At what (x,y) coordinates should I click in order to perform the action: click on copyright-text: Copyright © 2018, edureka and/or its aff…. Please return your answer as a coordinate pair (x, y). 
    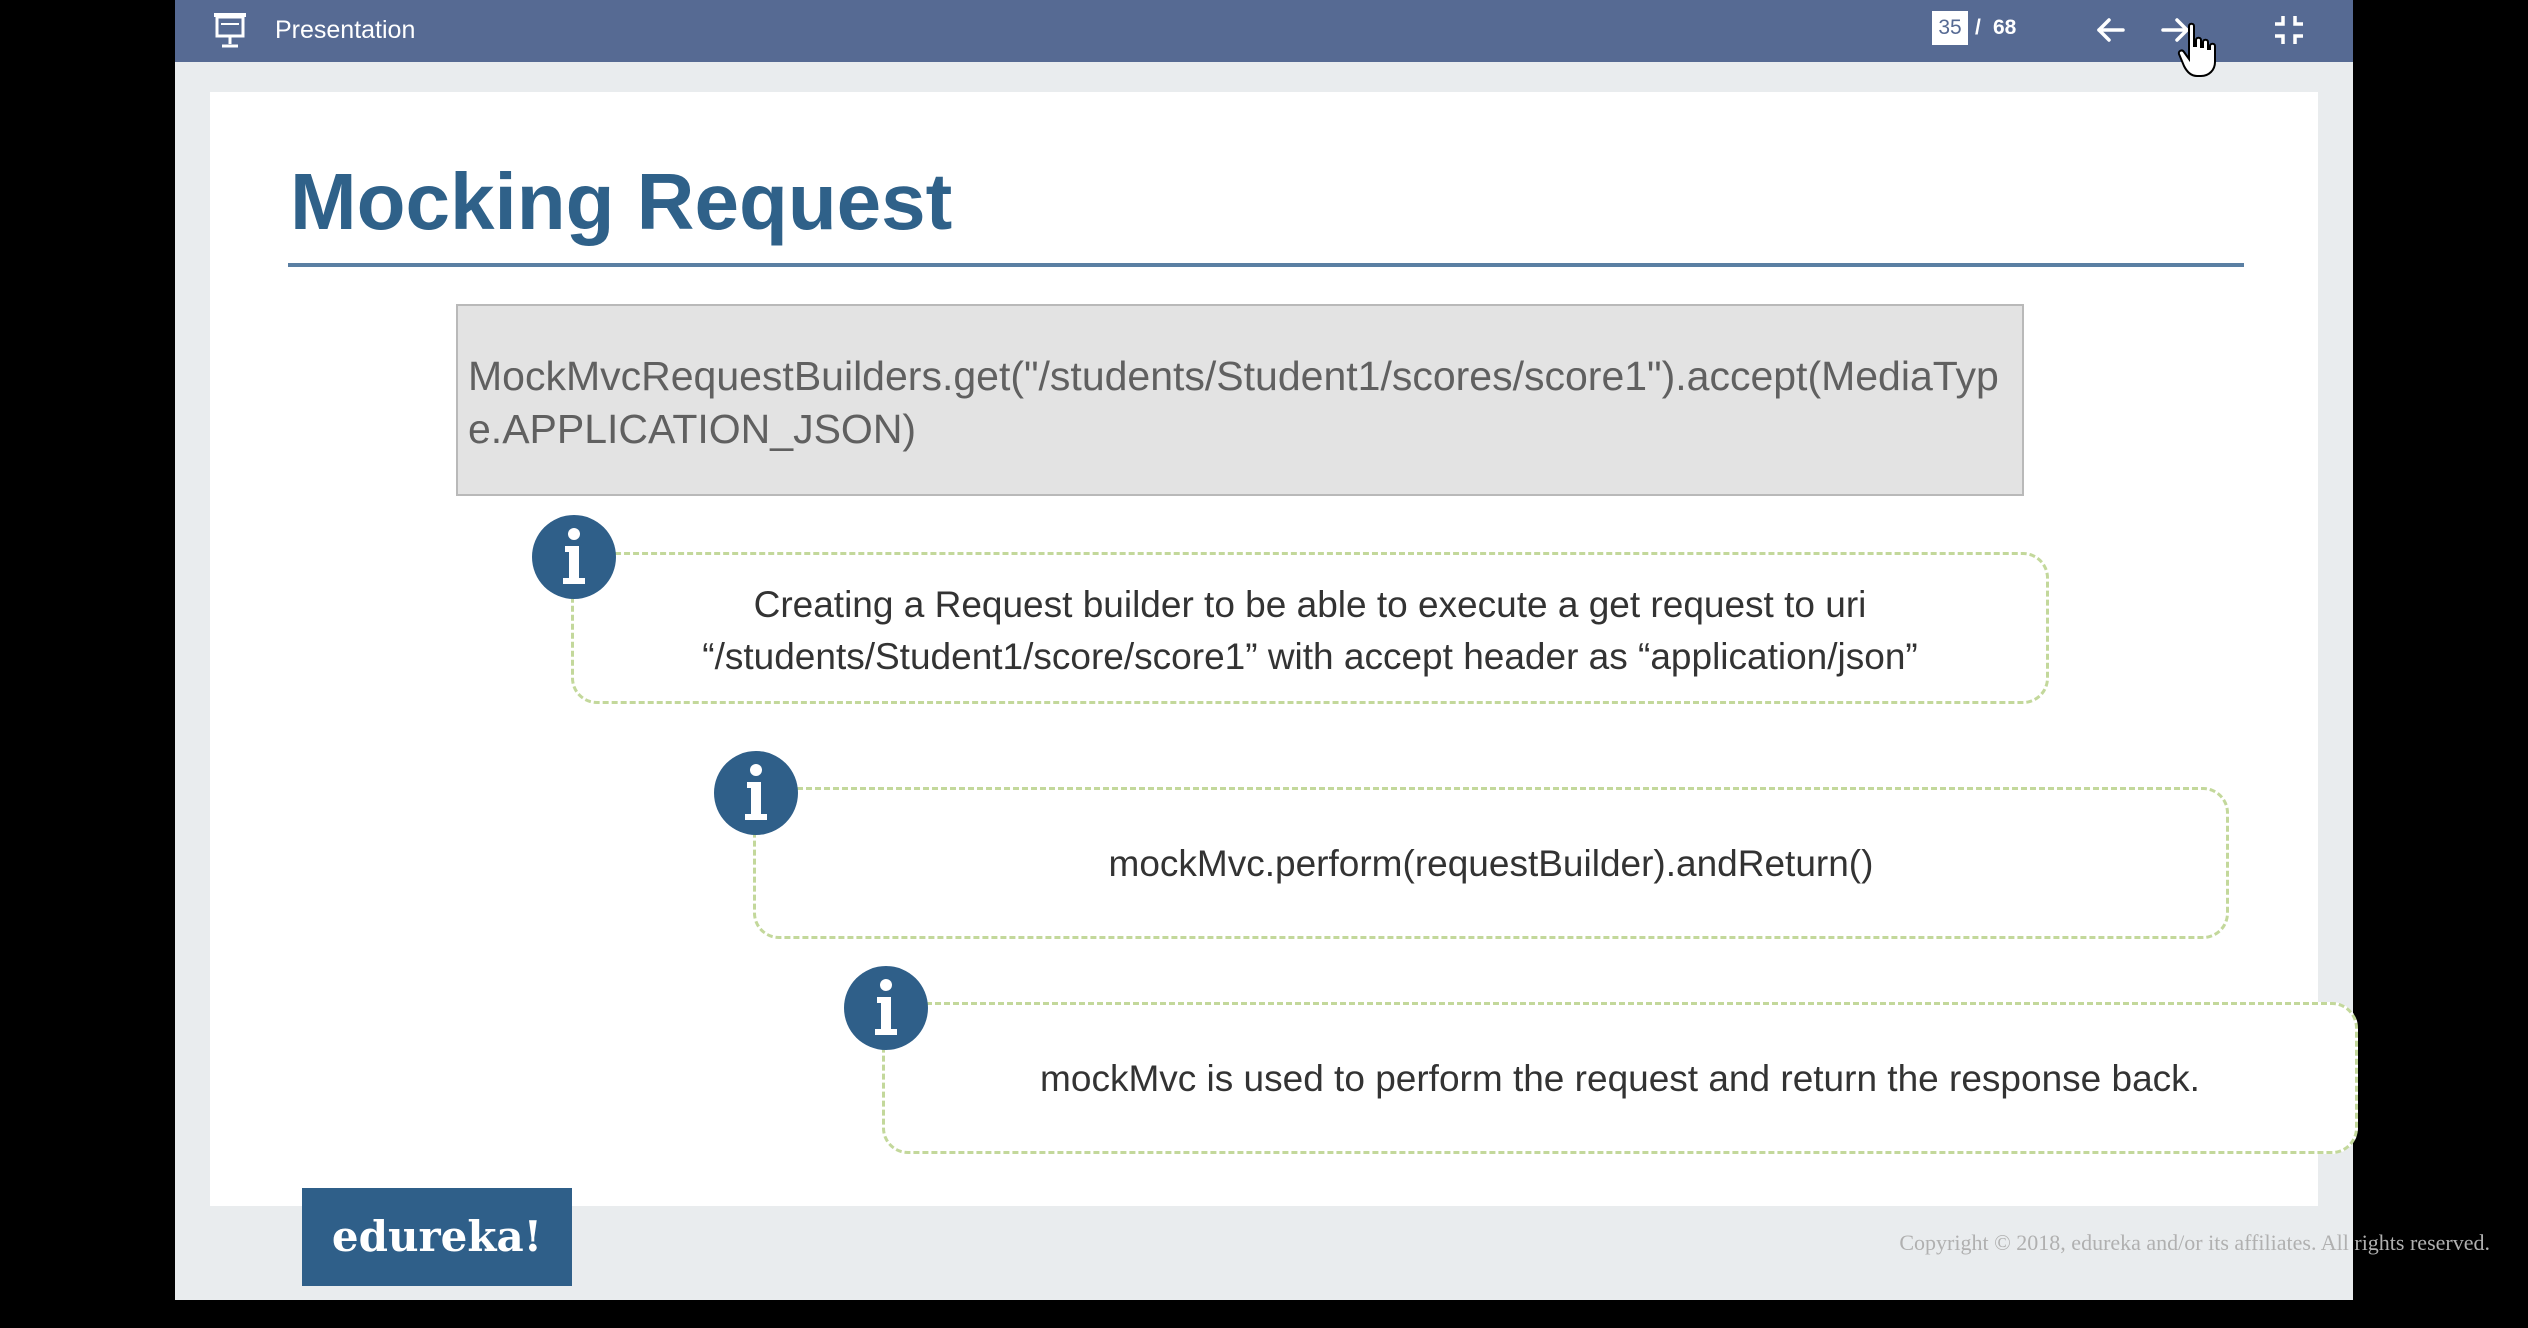
    Looking at the image, I should click on (2194, 1242).